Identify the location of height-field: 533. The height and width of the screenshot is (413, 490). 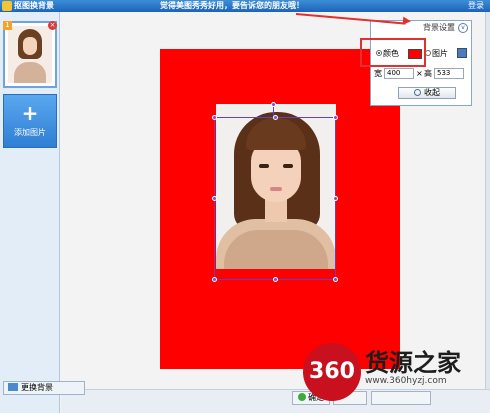
(449, 73).